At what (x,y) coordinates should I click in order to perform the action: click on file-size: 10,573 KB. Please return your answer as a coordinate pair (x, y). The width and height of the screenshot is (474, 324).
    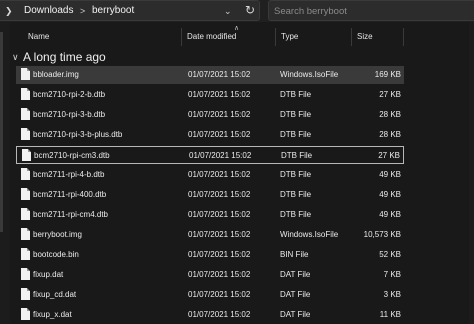
    Looking at the image, I should click on (382, 234).